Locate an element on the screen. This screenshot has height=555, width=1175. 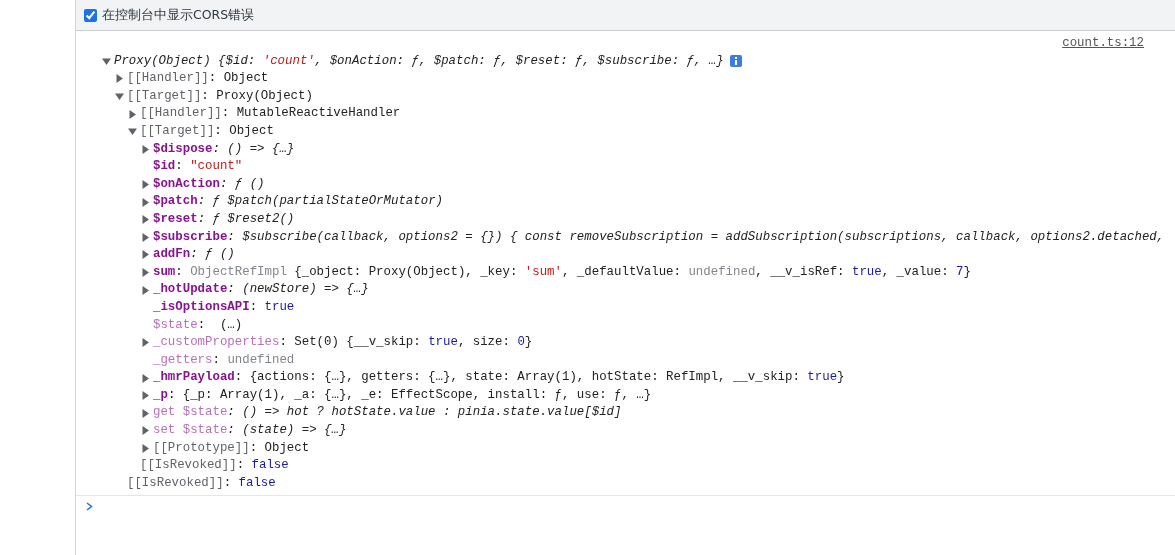
property-entry: [[Target]]: Proxy(Object) is located at coordinates (220, 96).